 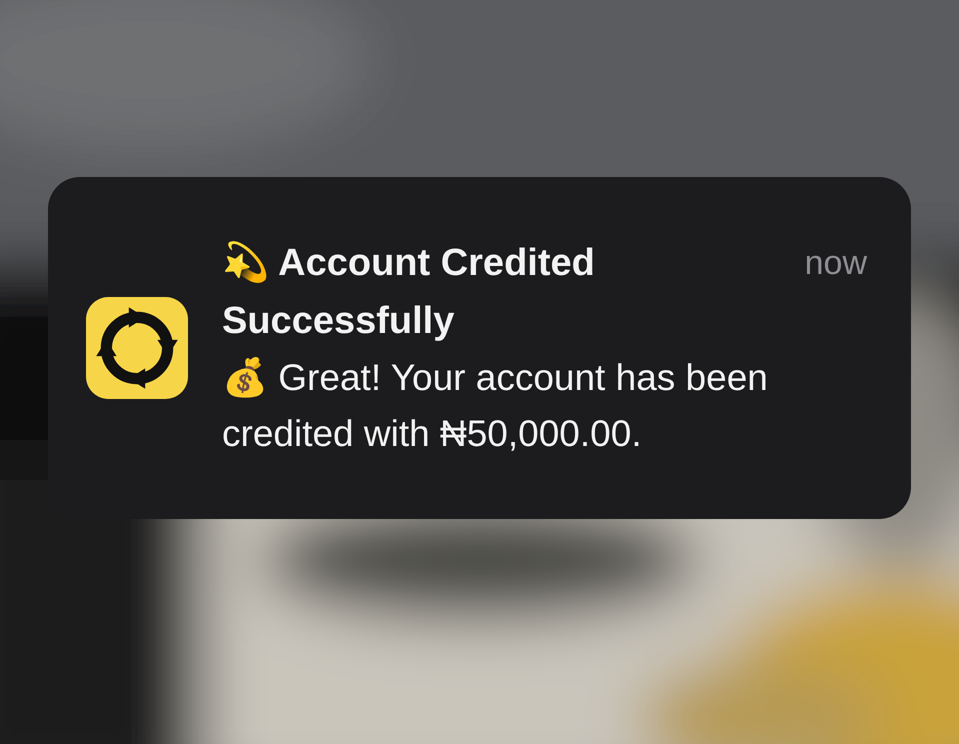 What do you see at coordinates (409, 292) in the screenshot?
I see `notification-title: 💫 Account Credited Successfully` at bounding box center [409, 292].